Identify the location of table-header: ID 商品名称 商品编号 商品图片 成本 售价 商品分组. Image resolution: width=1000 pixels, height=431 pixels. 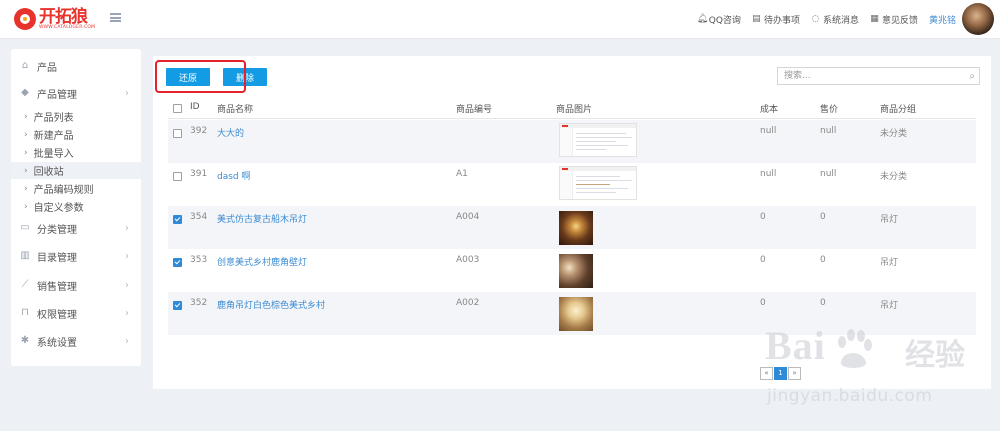
(572, 108).